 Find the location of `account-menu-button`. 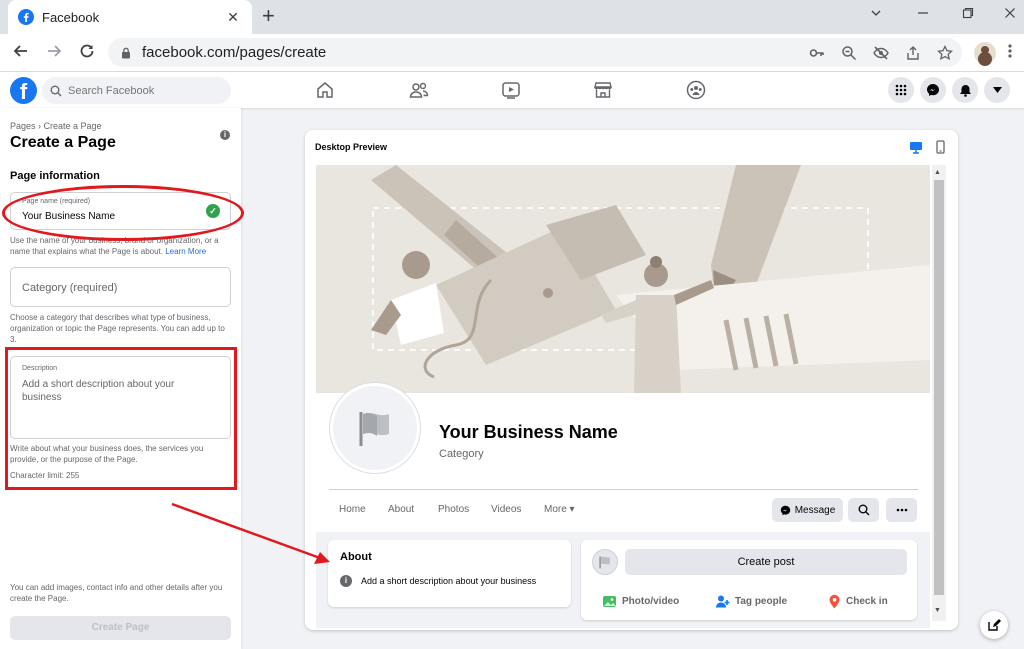

account-menu-button is located at coordinates (997, 90).